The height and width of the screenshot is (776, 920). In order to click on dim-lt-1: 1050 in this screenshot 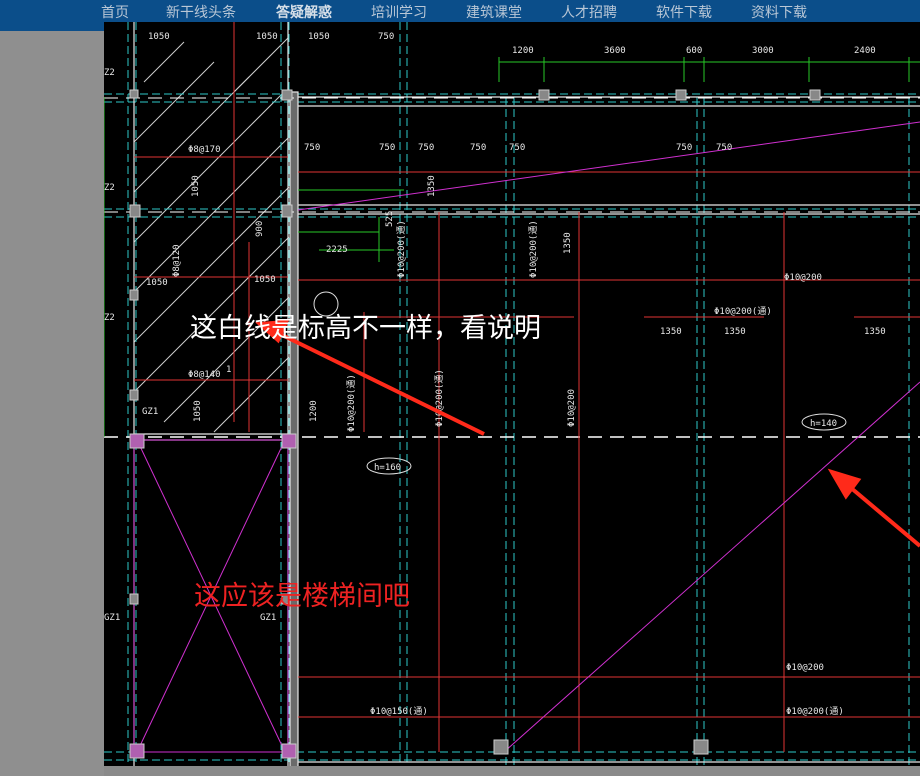, I will do `click(159, 37)`.